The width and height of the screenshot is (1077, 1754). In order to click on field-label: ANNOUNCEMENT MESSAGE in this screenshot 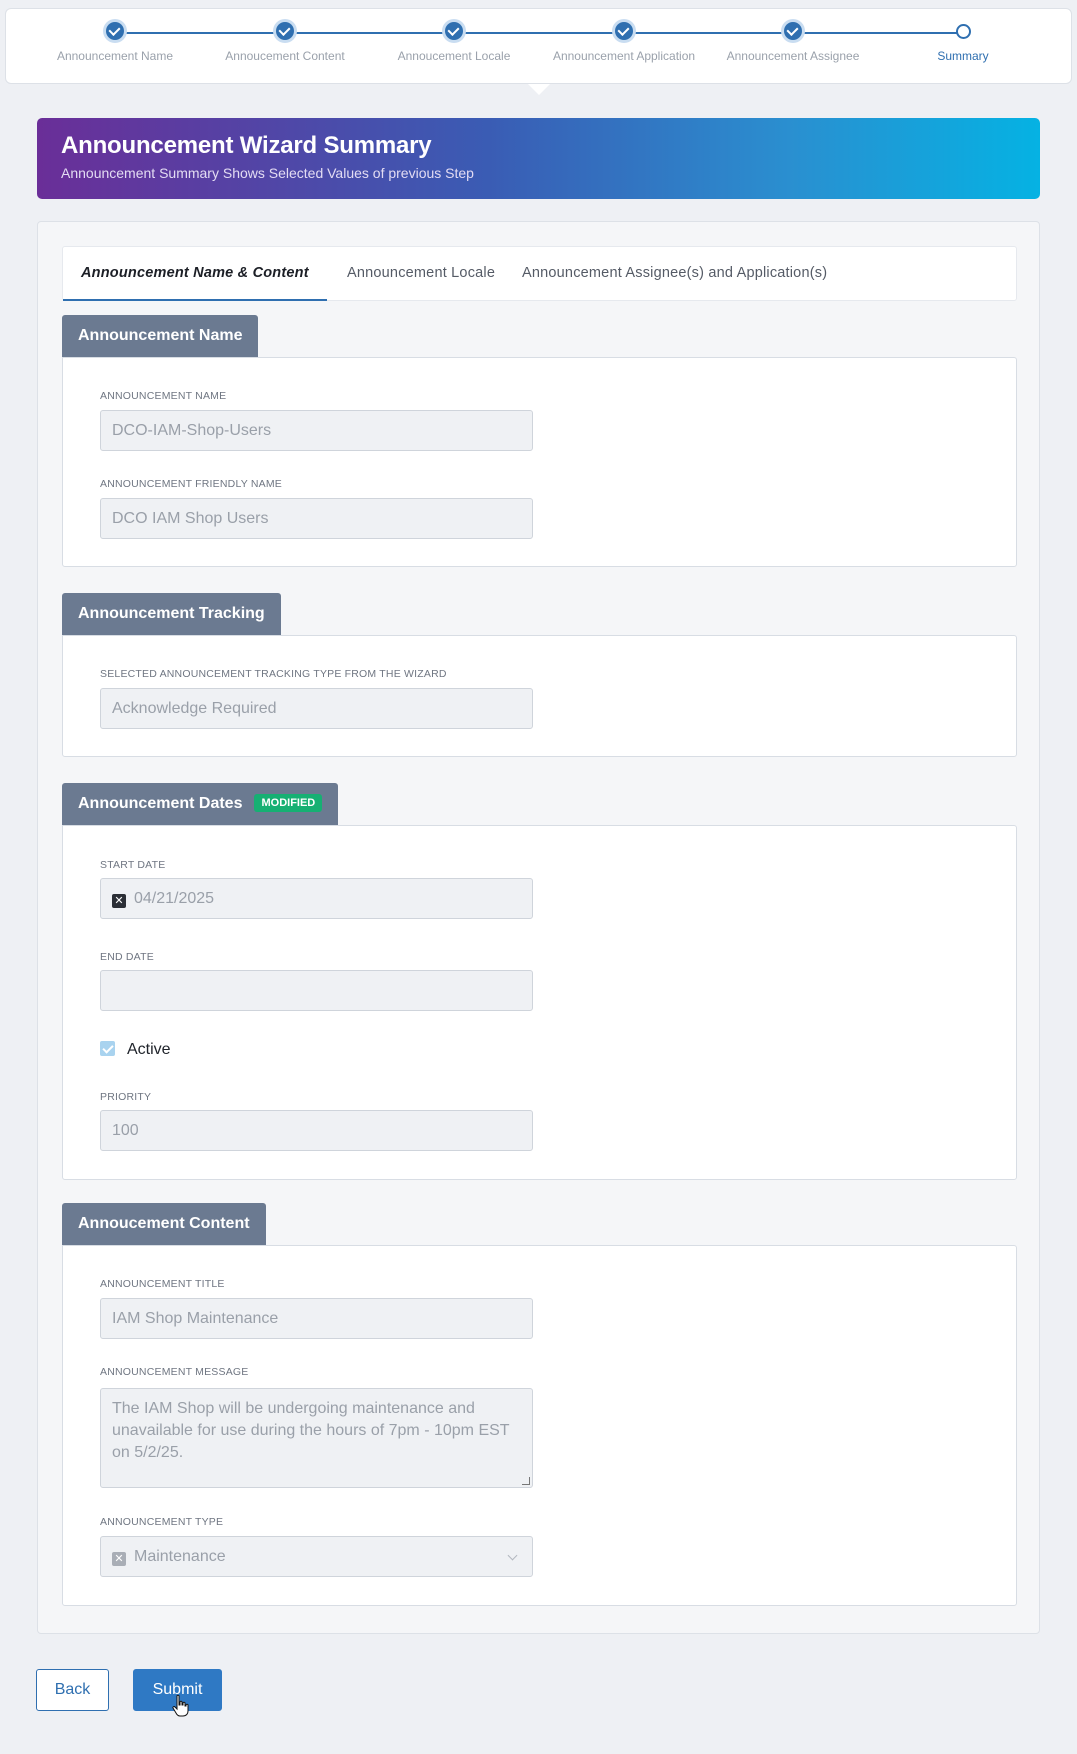, I will do `click(174, 1372)`.